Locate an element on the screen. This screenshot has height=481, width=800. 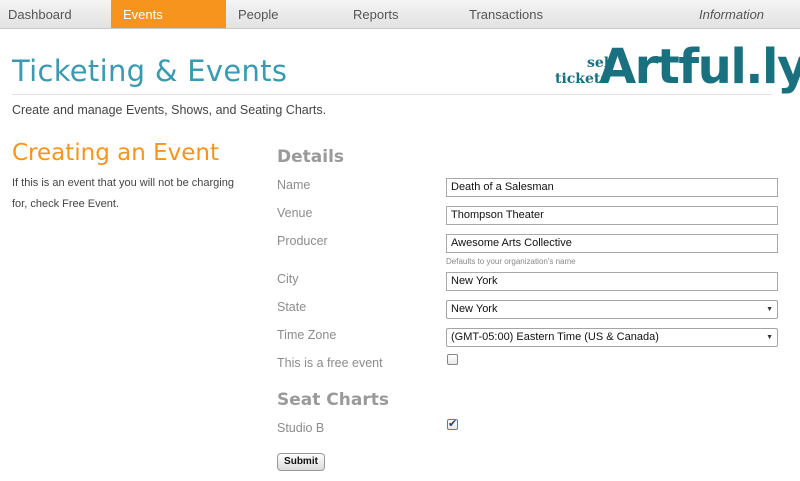
nav-reports: Reports is located at coordinates (388, 14).